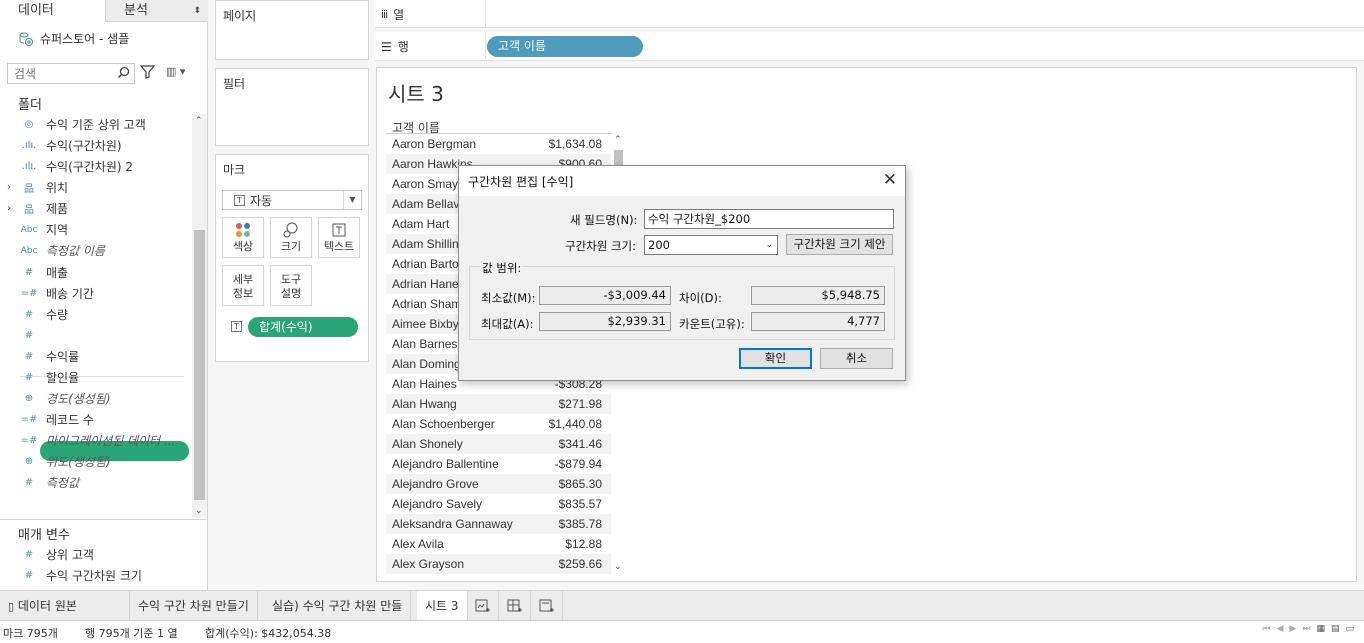 Image resolution: width=1364 pixels, height=643 pixels. Describe the element at coordinates (498, 404) in the screenshot. I see `table-row: Alan Hwang $271.98` at that location.